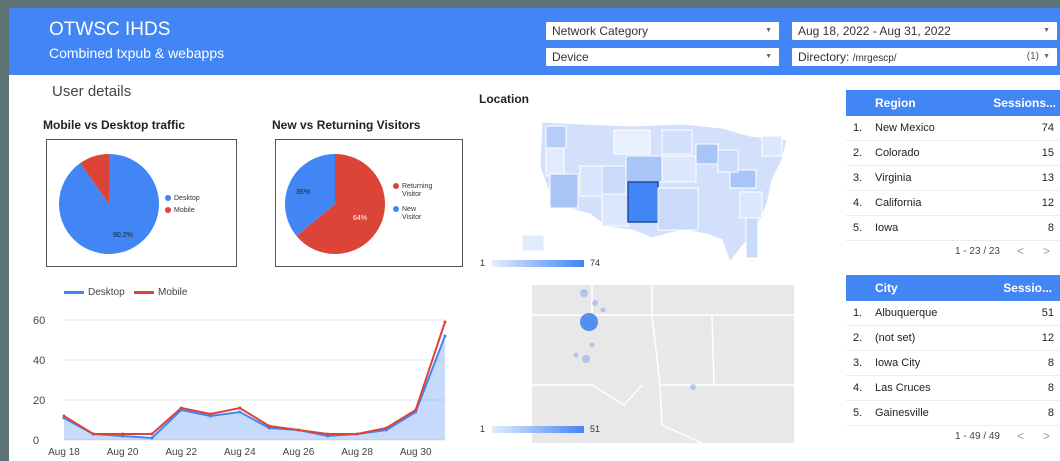  What do you see at coordinates (614, 180) in the screenshot?
I see `state-utah` at bounding box center [614, 180].